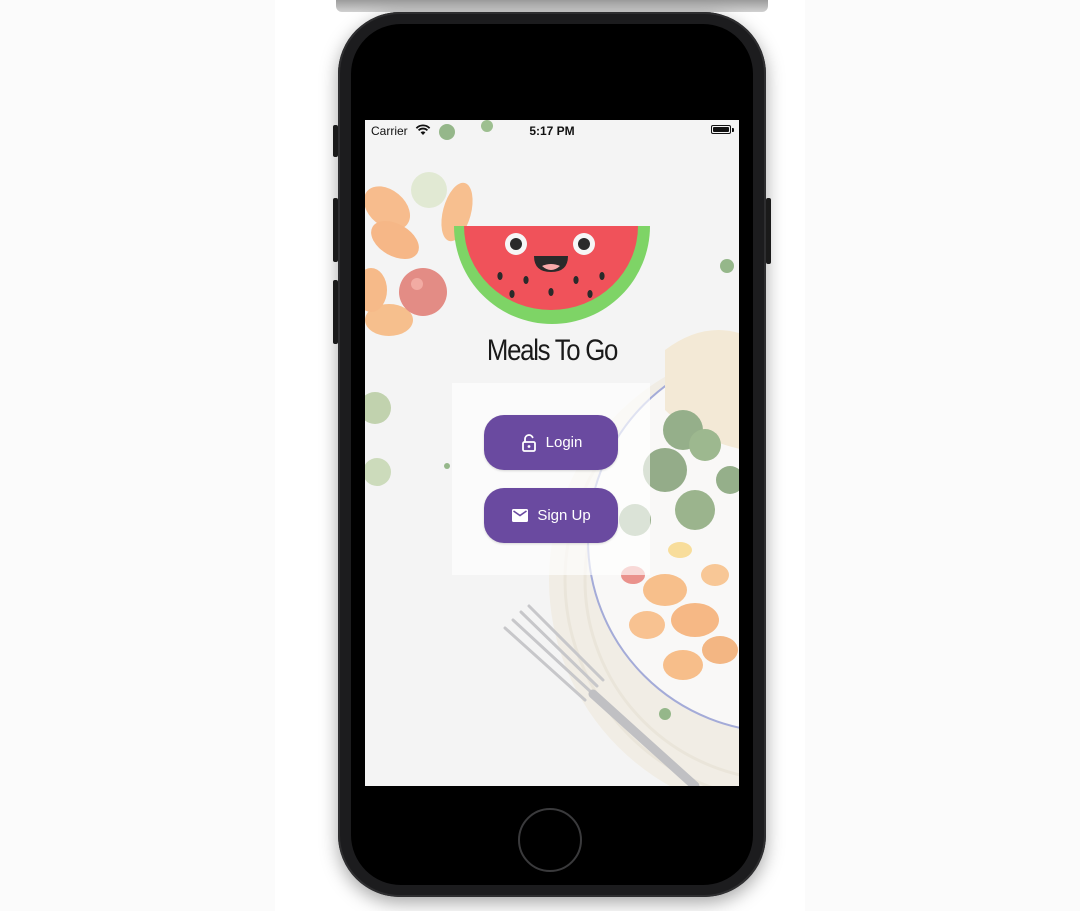  Describe the element at coordinates (564, 515) in the screenshot. I see `sign-up-label: Sign Up` at that location.